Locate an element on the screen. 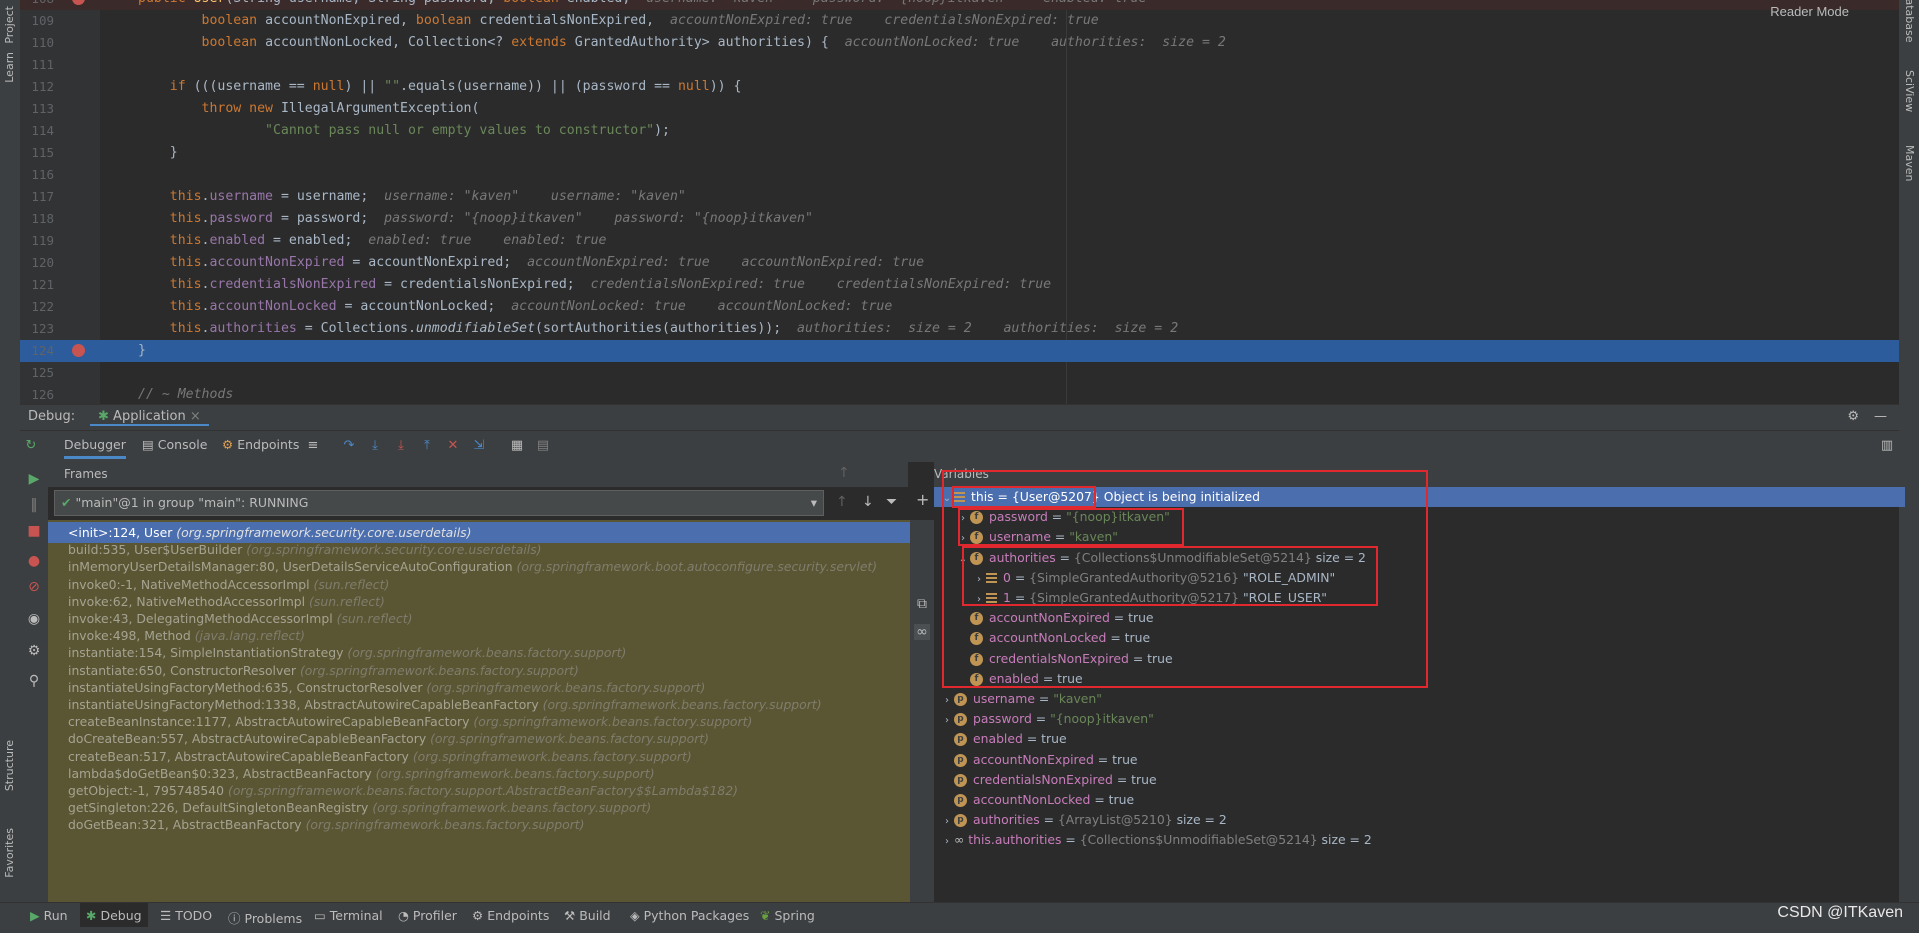  view-breakpoints-icon: ● is located at coordinates (34, 561).